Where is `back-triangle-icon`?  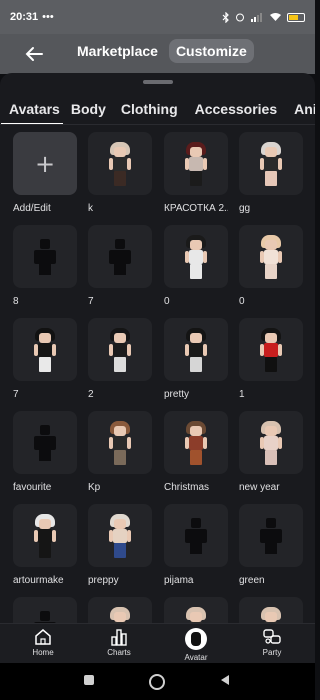
back-triangle-icon is located at coordinates (225, 680).